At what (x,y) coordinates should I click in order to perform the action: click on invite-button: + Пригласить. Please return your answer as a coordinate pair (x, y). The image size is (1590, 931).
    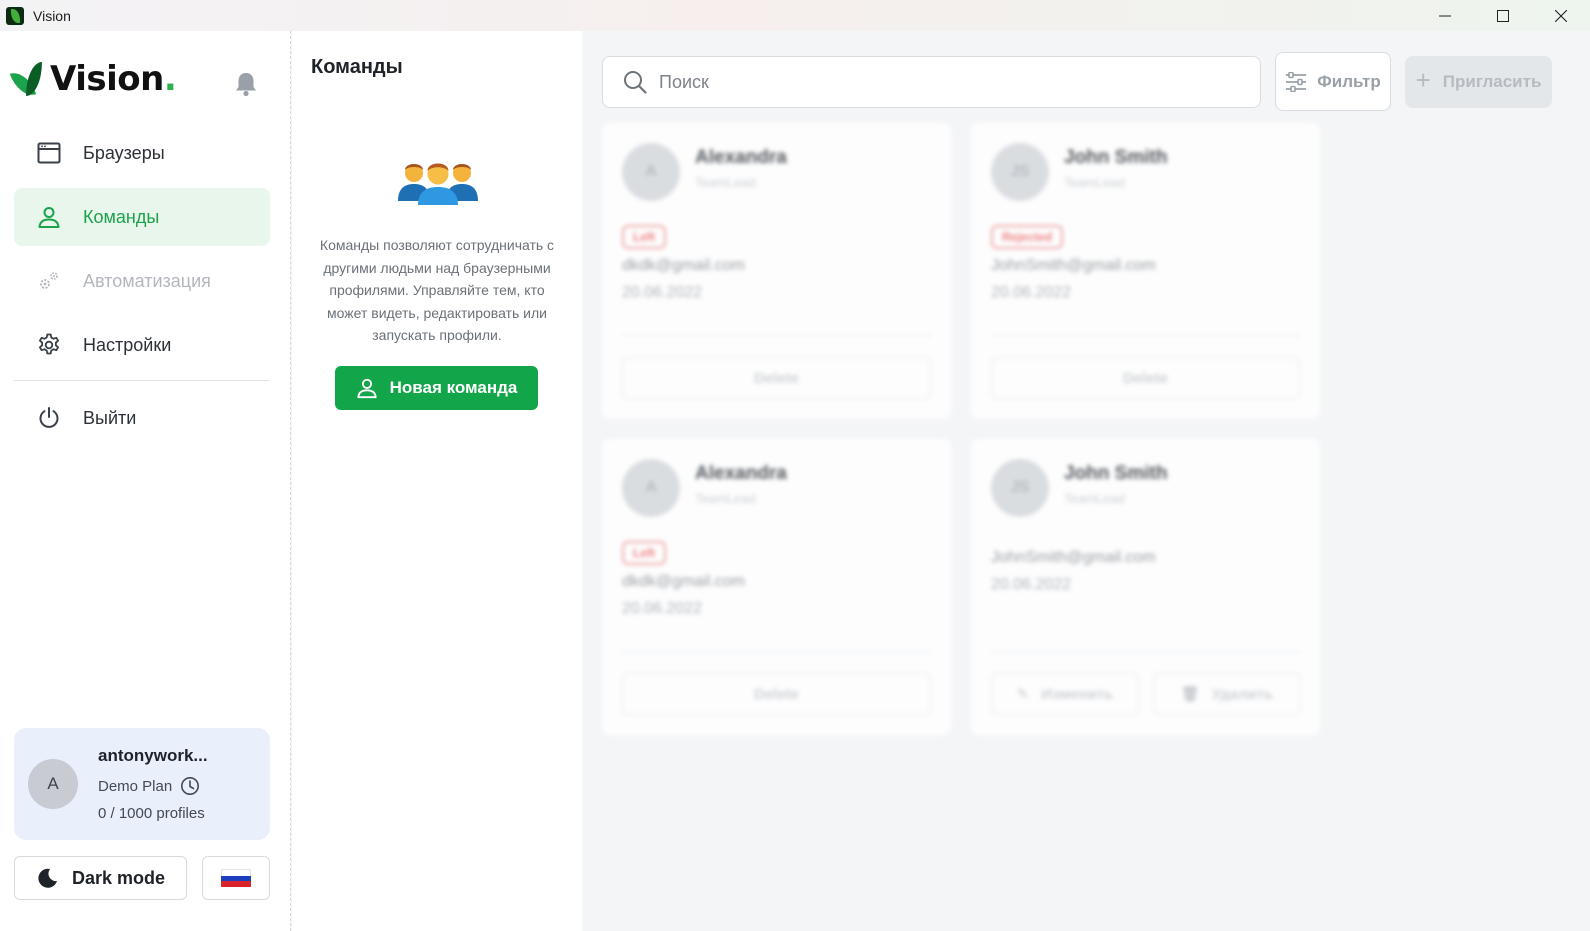
    Looking at the image, I should click on (1478, 82).